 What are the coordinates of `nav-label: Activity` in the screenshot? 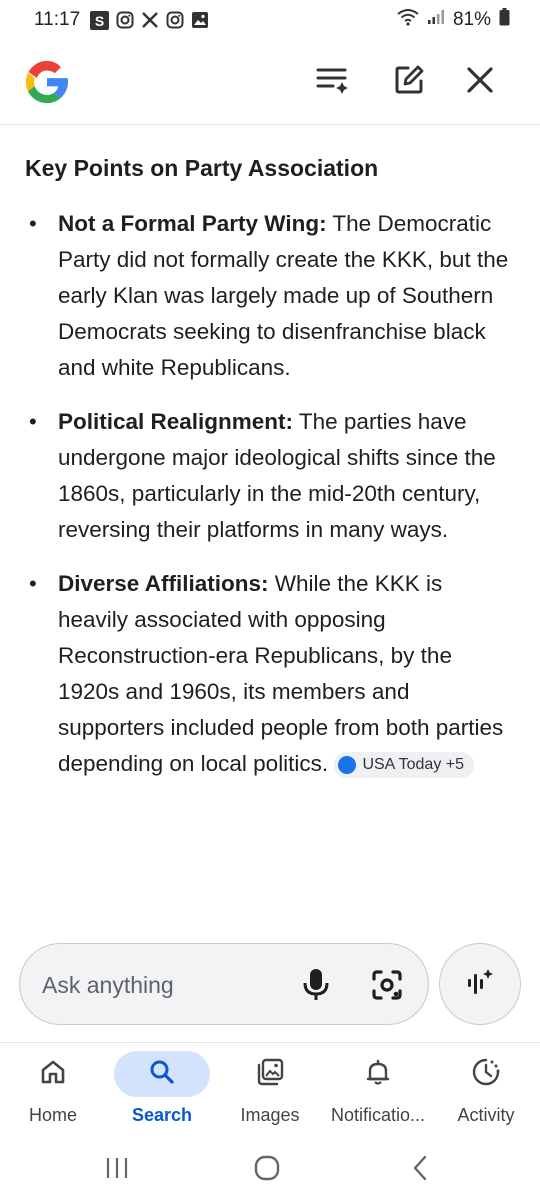 It's located at (486, 1115).